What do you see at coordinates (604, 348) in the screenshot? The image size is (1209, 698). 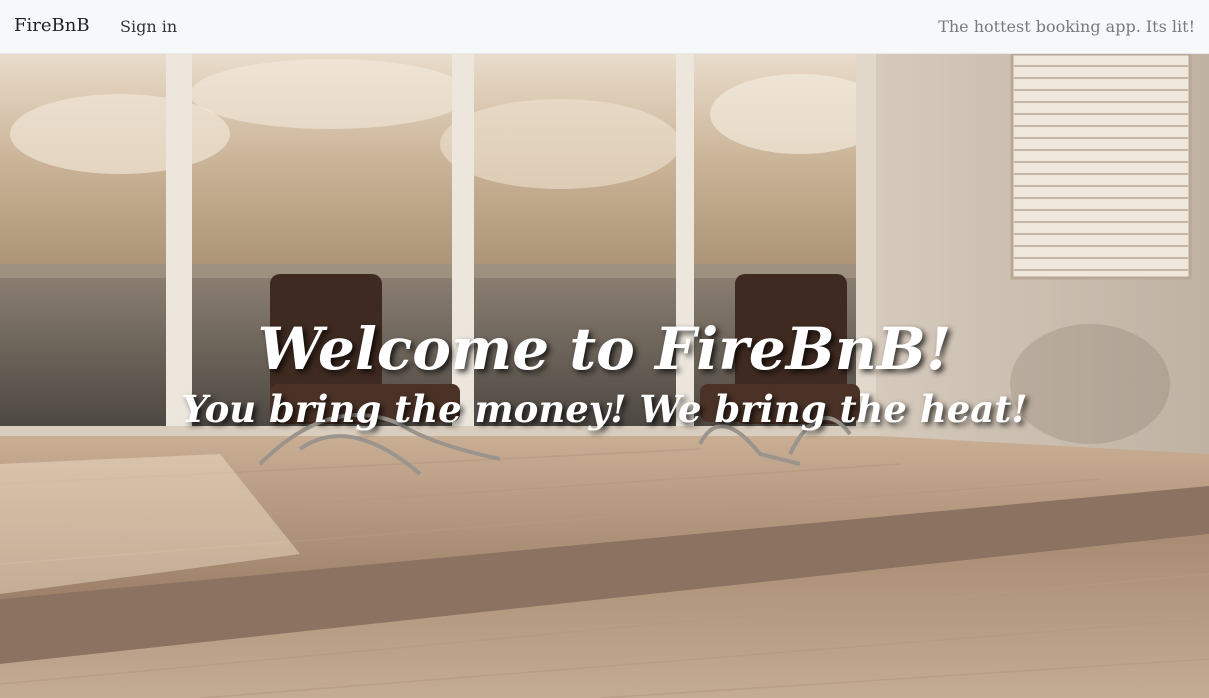 I see `hero-title: Welcome to FireBnB!` at bounding box center [604, 348].